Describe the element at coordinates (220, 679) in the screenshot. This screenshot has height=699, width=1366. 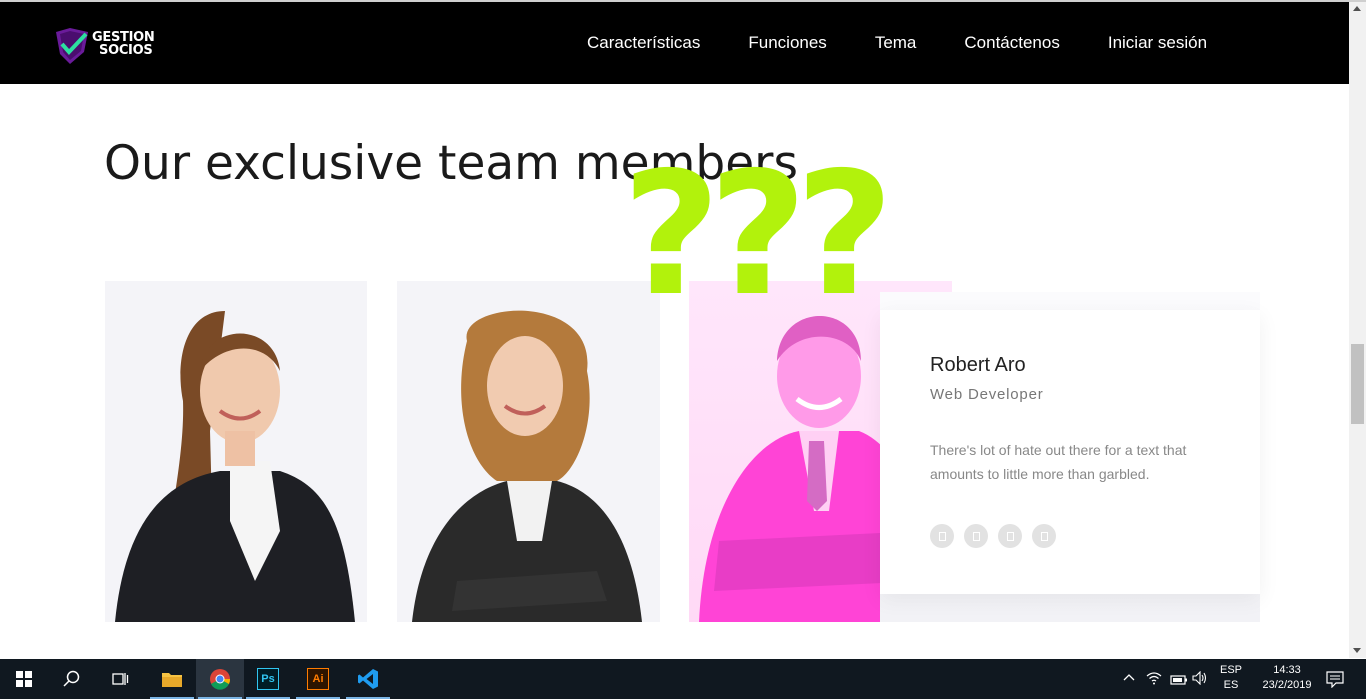
I see `chrome-icon` at that location.